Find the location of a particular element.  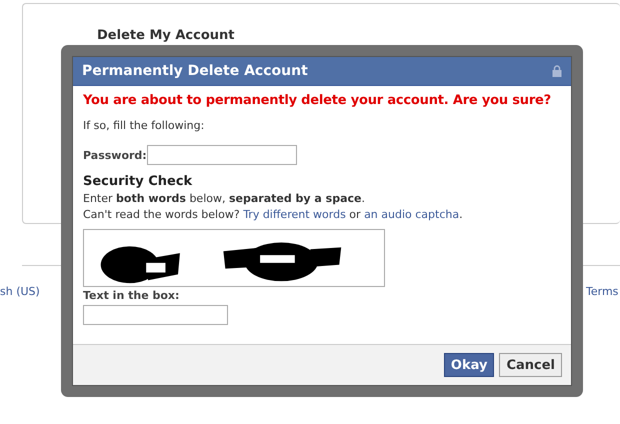

password-label: Password: is located at coordinates (115, 155).